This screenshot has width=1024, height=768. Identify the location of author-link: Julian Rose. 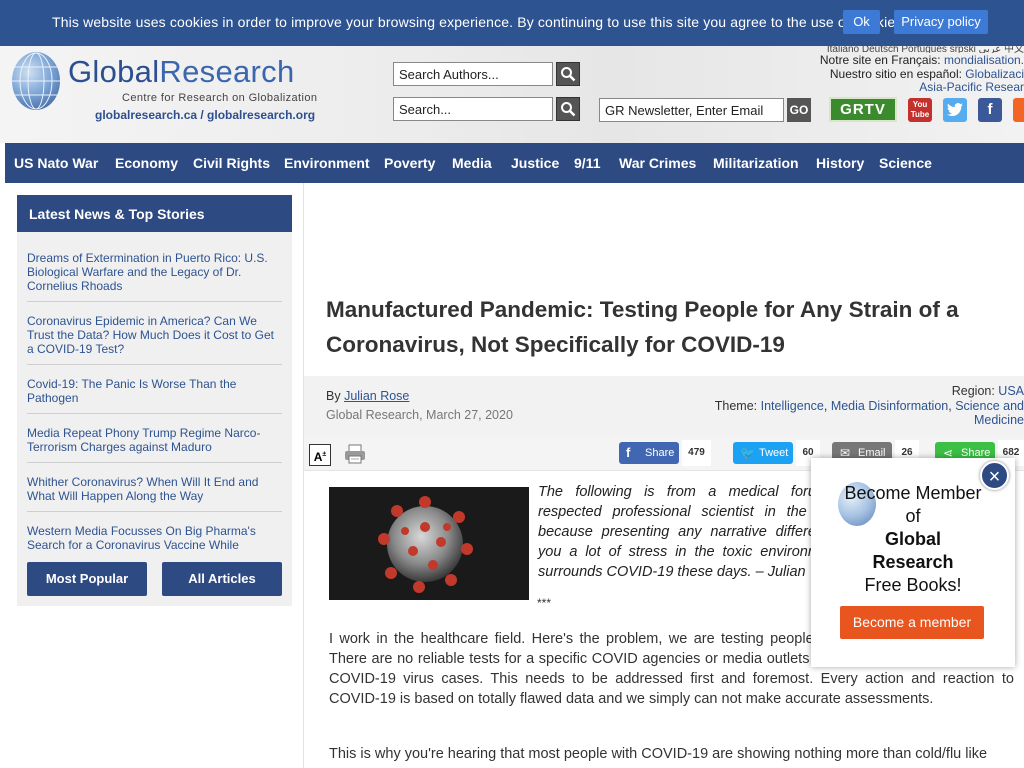
(376, 396).